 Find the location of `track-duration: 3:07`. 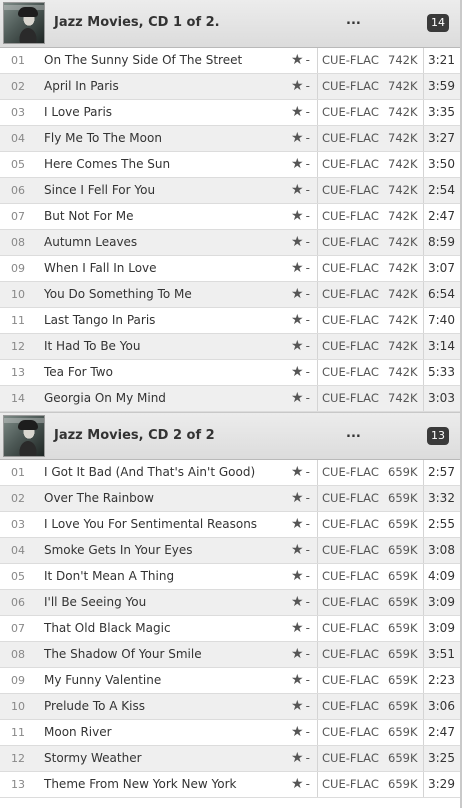

track-duration: 3:07 is located at coordinates (441, 268).